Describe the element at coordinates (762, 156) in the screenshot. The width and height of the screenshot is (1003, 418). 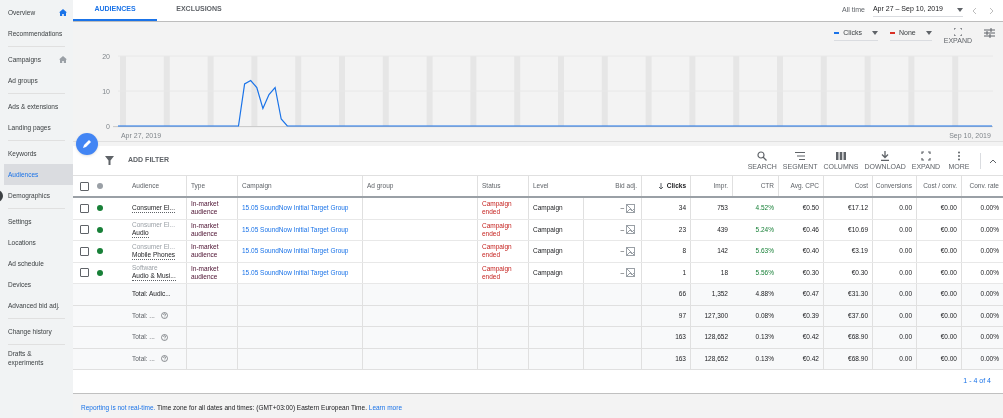
I see `search-icon` at that location.